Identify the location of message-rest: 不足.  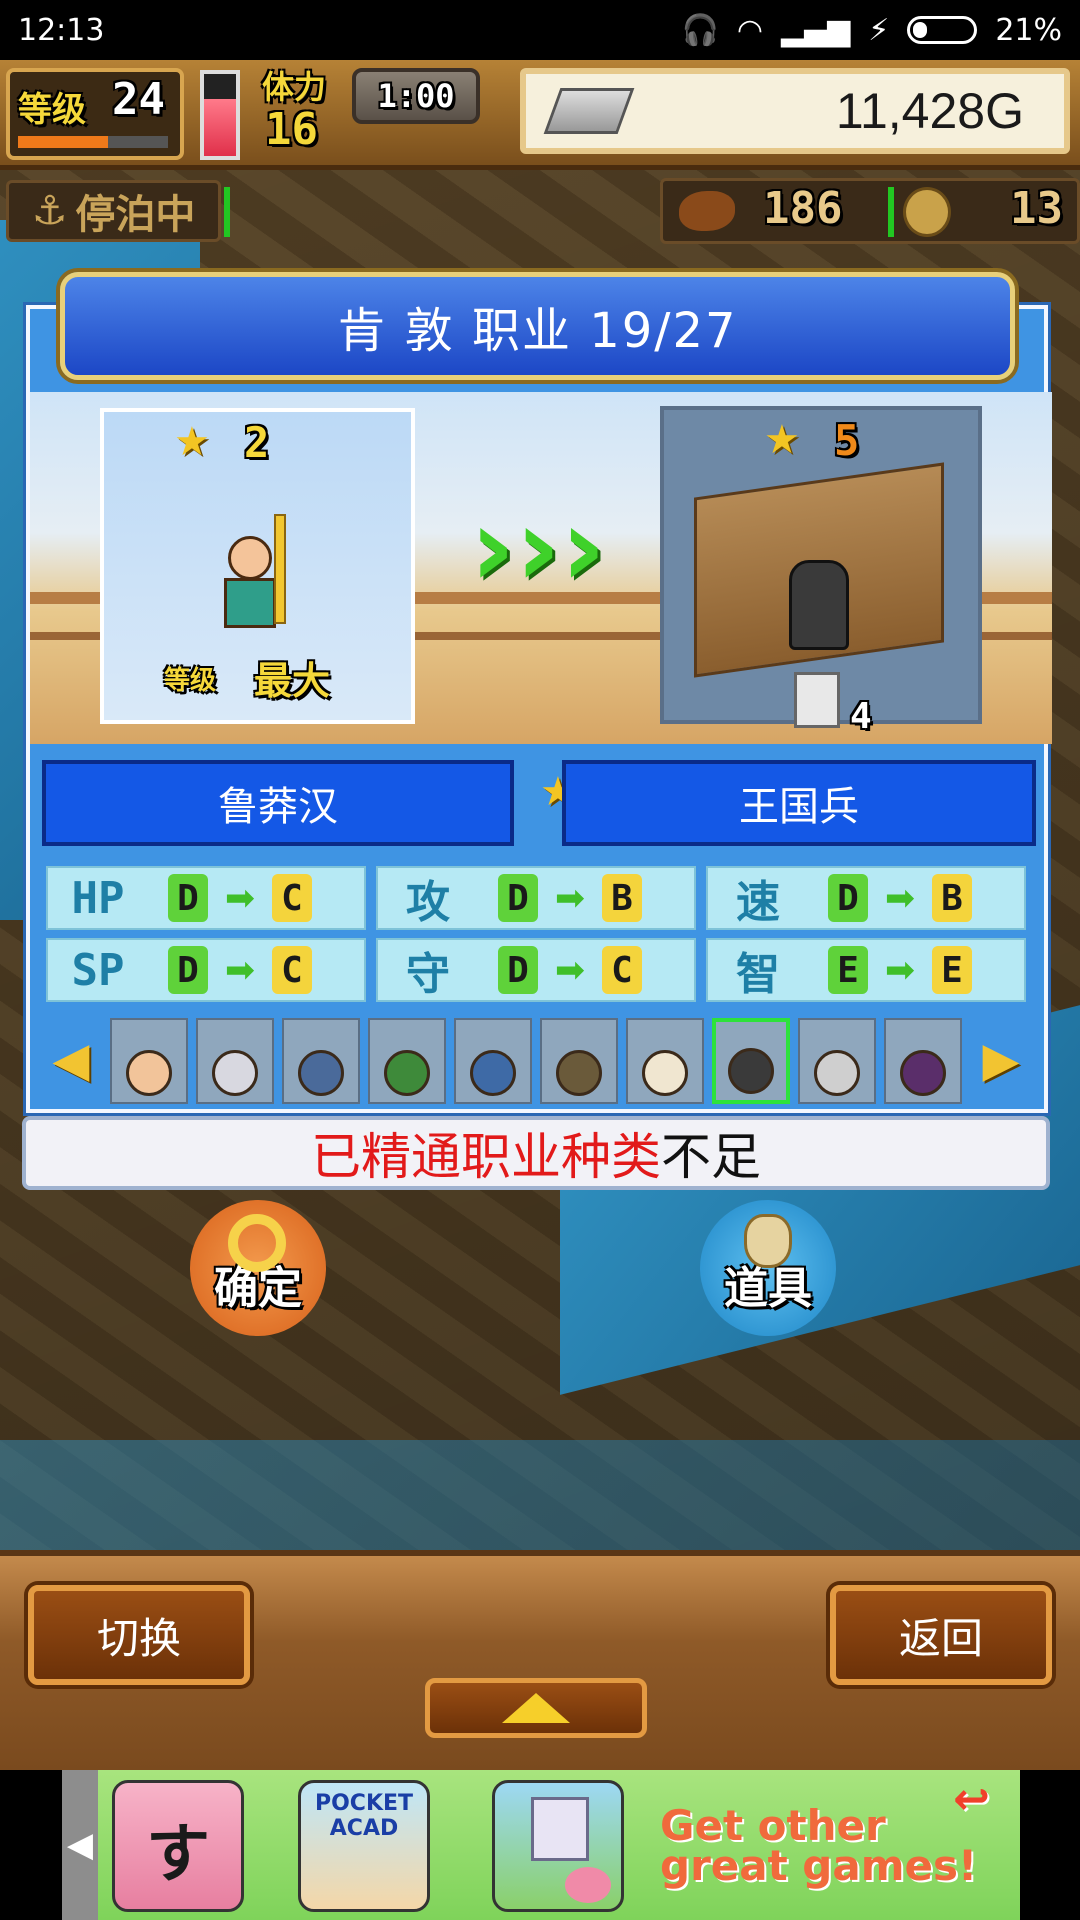
(711, 1157).